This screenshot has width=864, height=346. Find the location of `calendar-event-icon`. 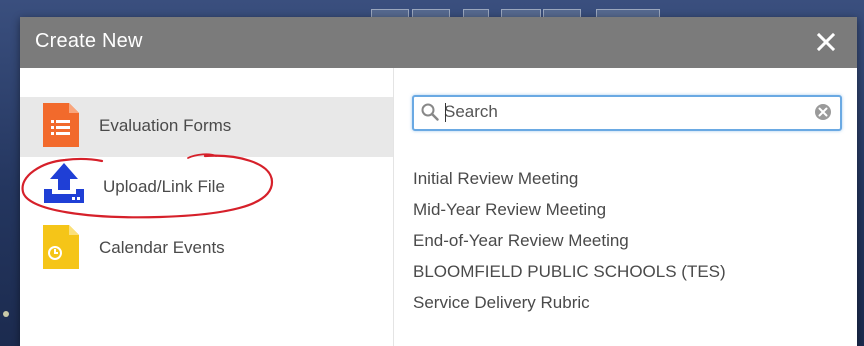

calendar-event-icon is located at coordinates (61, 247).